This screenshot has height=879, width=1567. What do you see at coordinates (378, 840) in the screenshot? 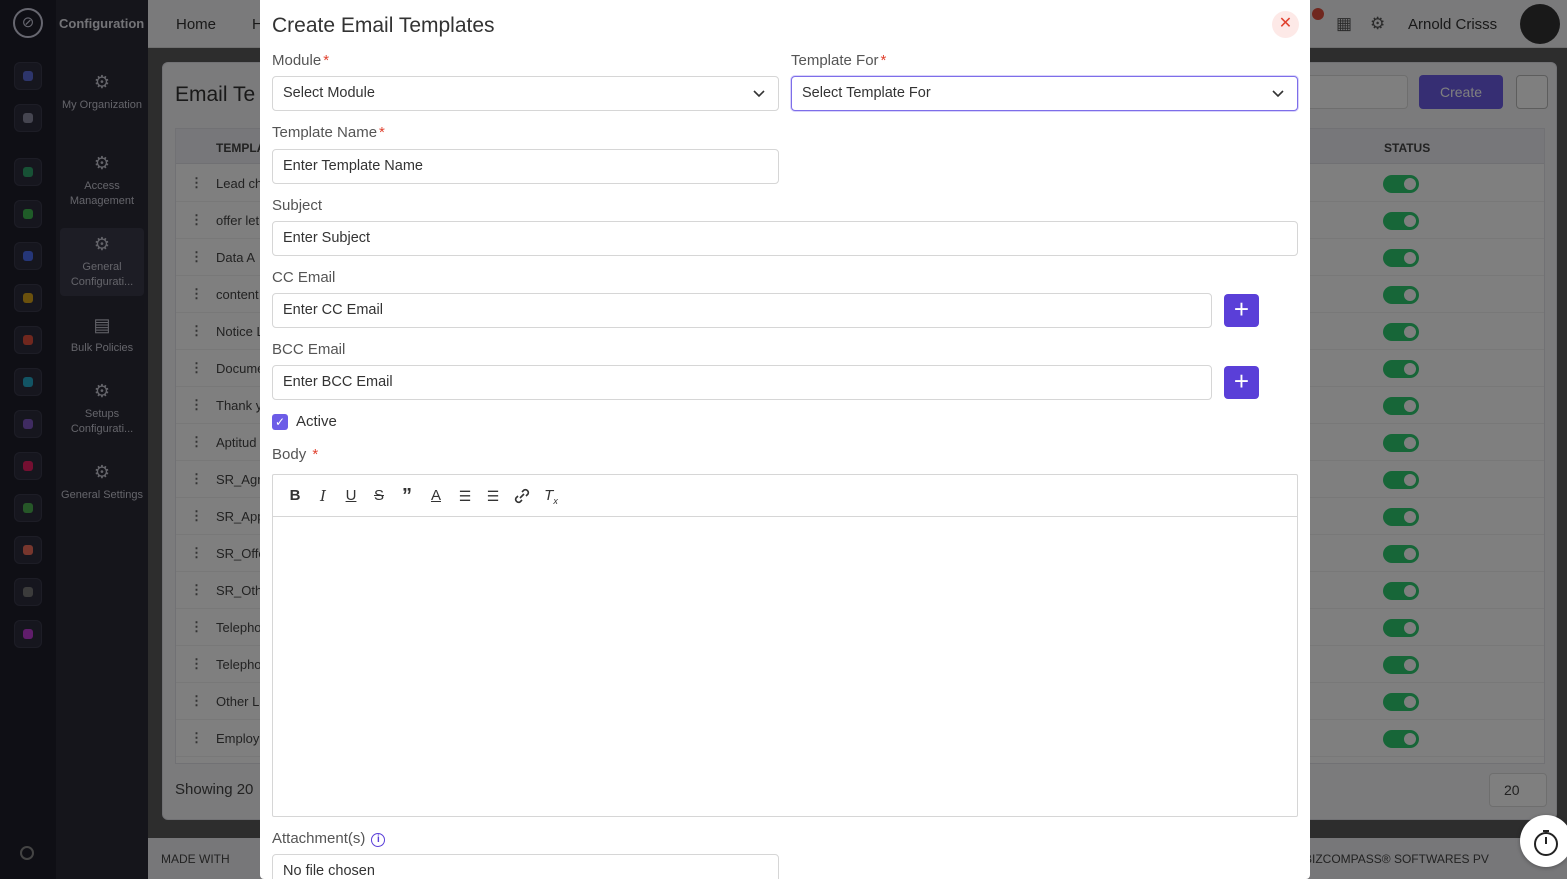
I see `info-icon: i` at bounding box center [378, 840].